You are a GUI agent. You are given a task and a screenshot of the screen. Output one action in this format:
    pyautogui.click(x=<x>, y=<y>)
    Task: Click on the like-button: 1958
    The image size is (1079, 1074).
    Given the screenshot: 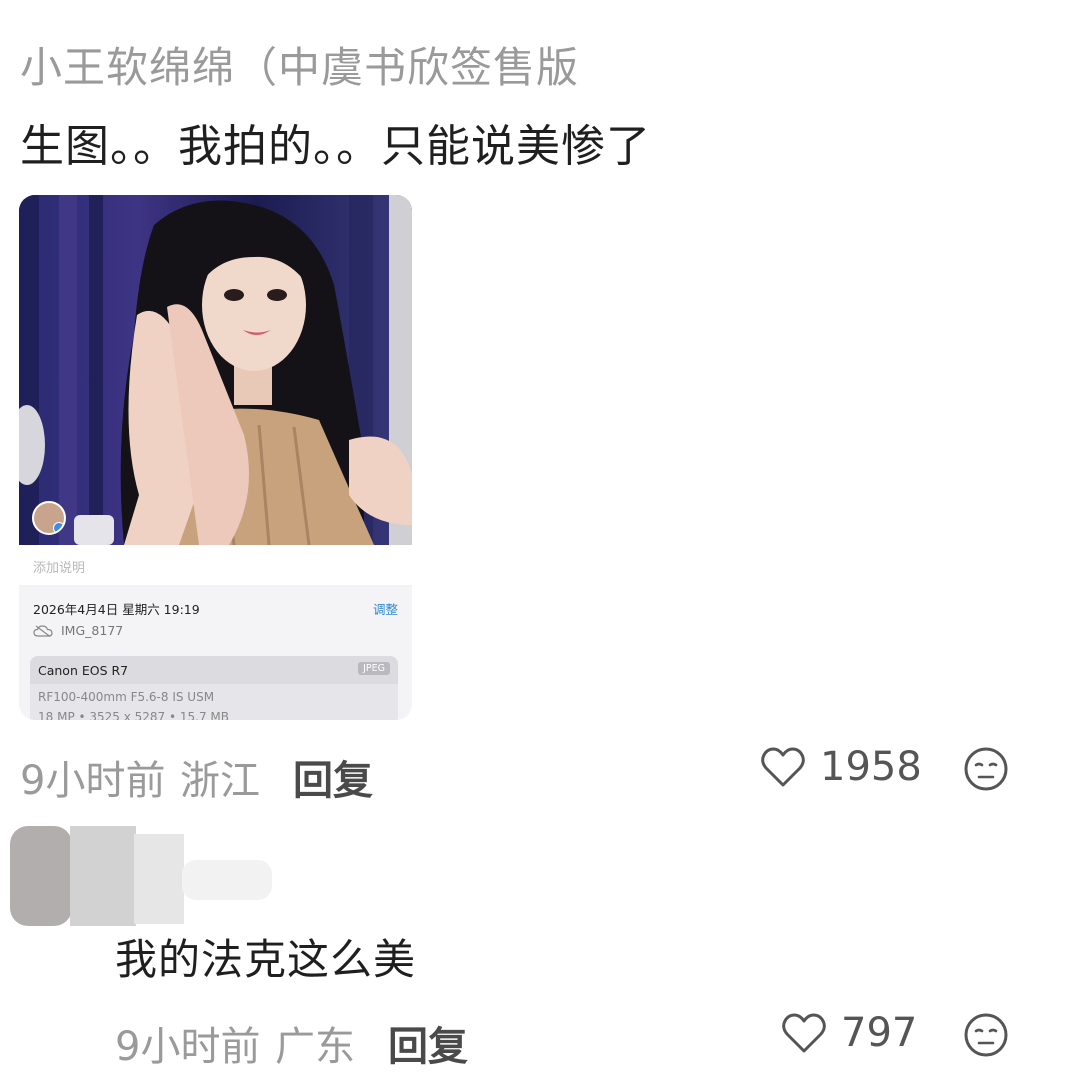 What is the action you would take?
    pyautogui.click(x=841, y=767)
    